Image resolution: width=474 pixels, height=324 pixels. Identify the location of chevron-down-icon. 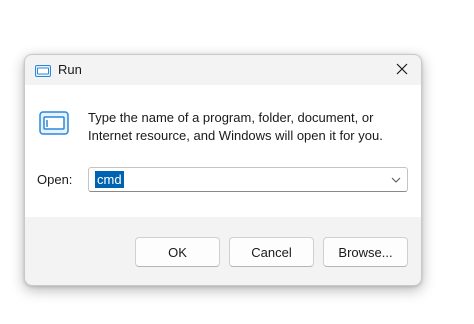
(396, 180).